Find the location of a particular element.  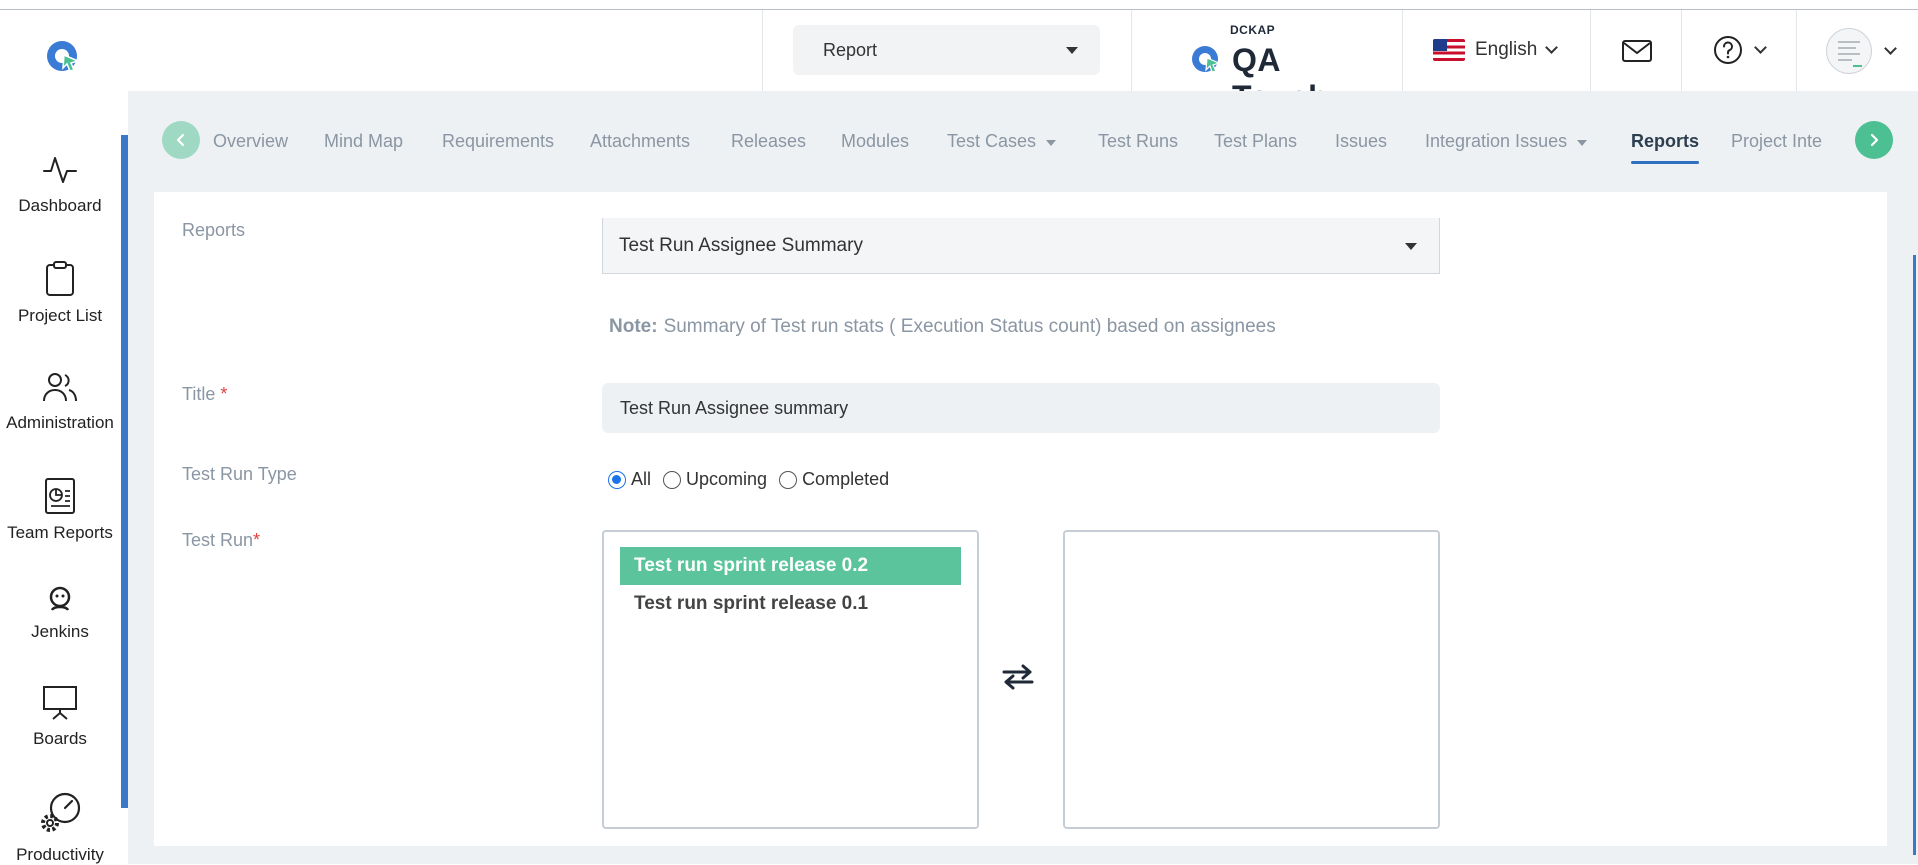

us-flag-icon is located at coordinates (1449, 50).